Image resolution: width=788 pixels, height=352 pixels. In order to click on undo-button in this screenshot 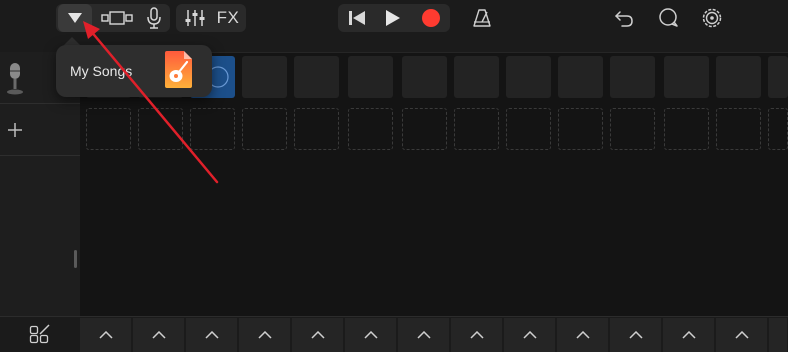, I will do `click(624, 18)`.